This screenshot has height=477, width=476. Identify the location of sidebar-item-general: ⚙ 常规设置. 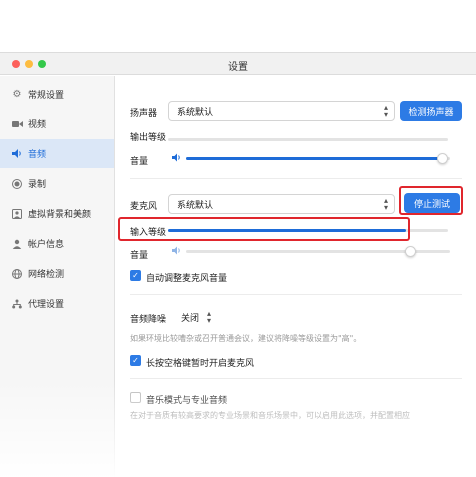
(57, 94).